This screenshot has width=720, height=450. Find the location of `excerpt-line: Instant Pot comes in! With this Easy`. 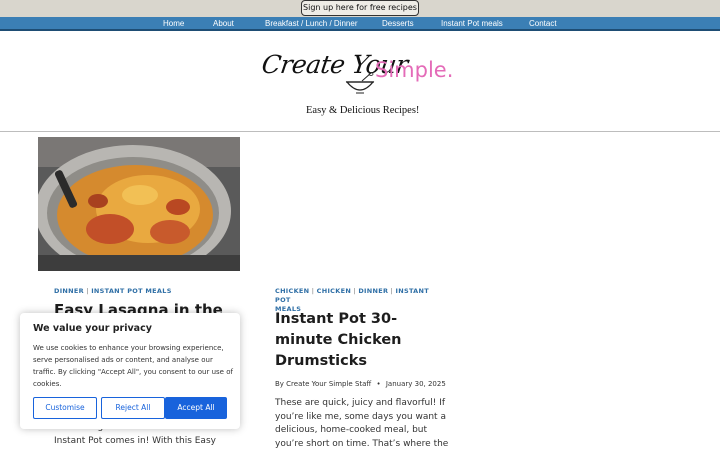

excerpt-line: Instant Pot comes in! With this Easy is located at coordinates (135, 440).